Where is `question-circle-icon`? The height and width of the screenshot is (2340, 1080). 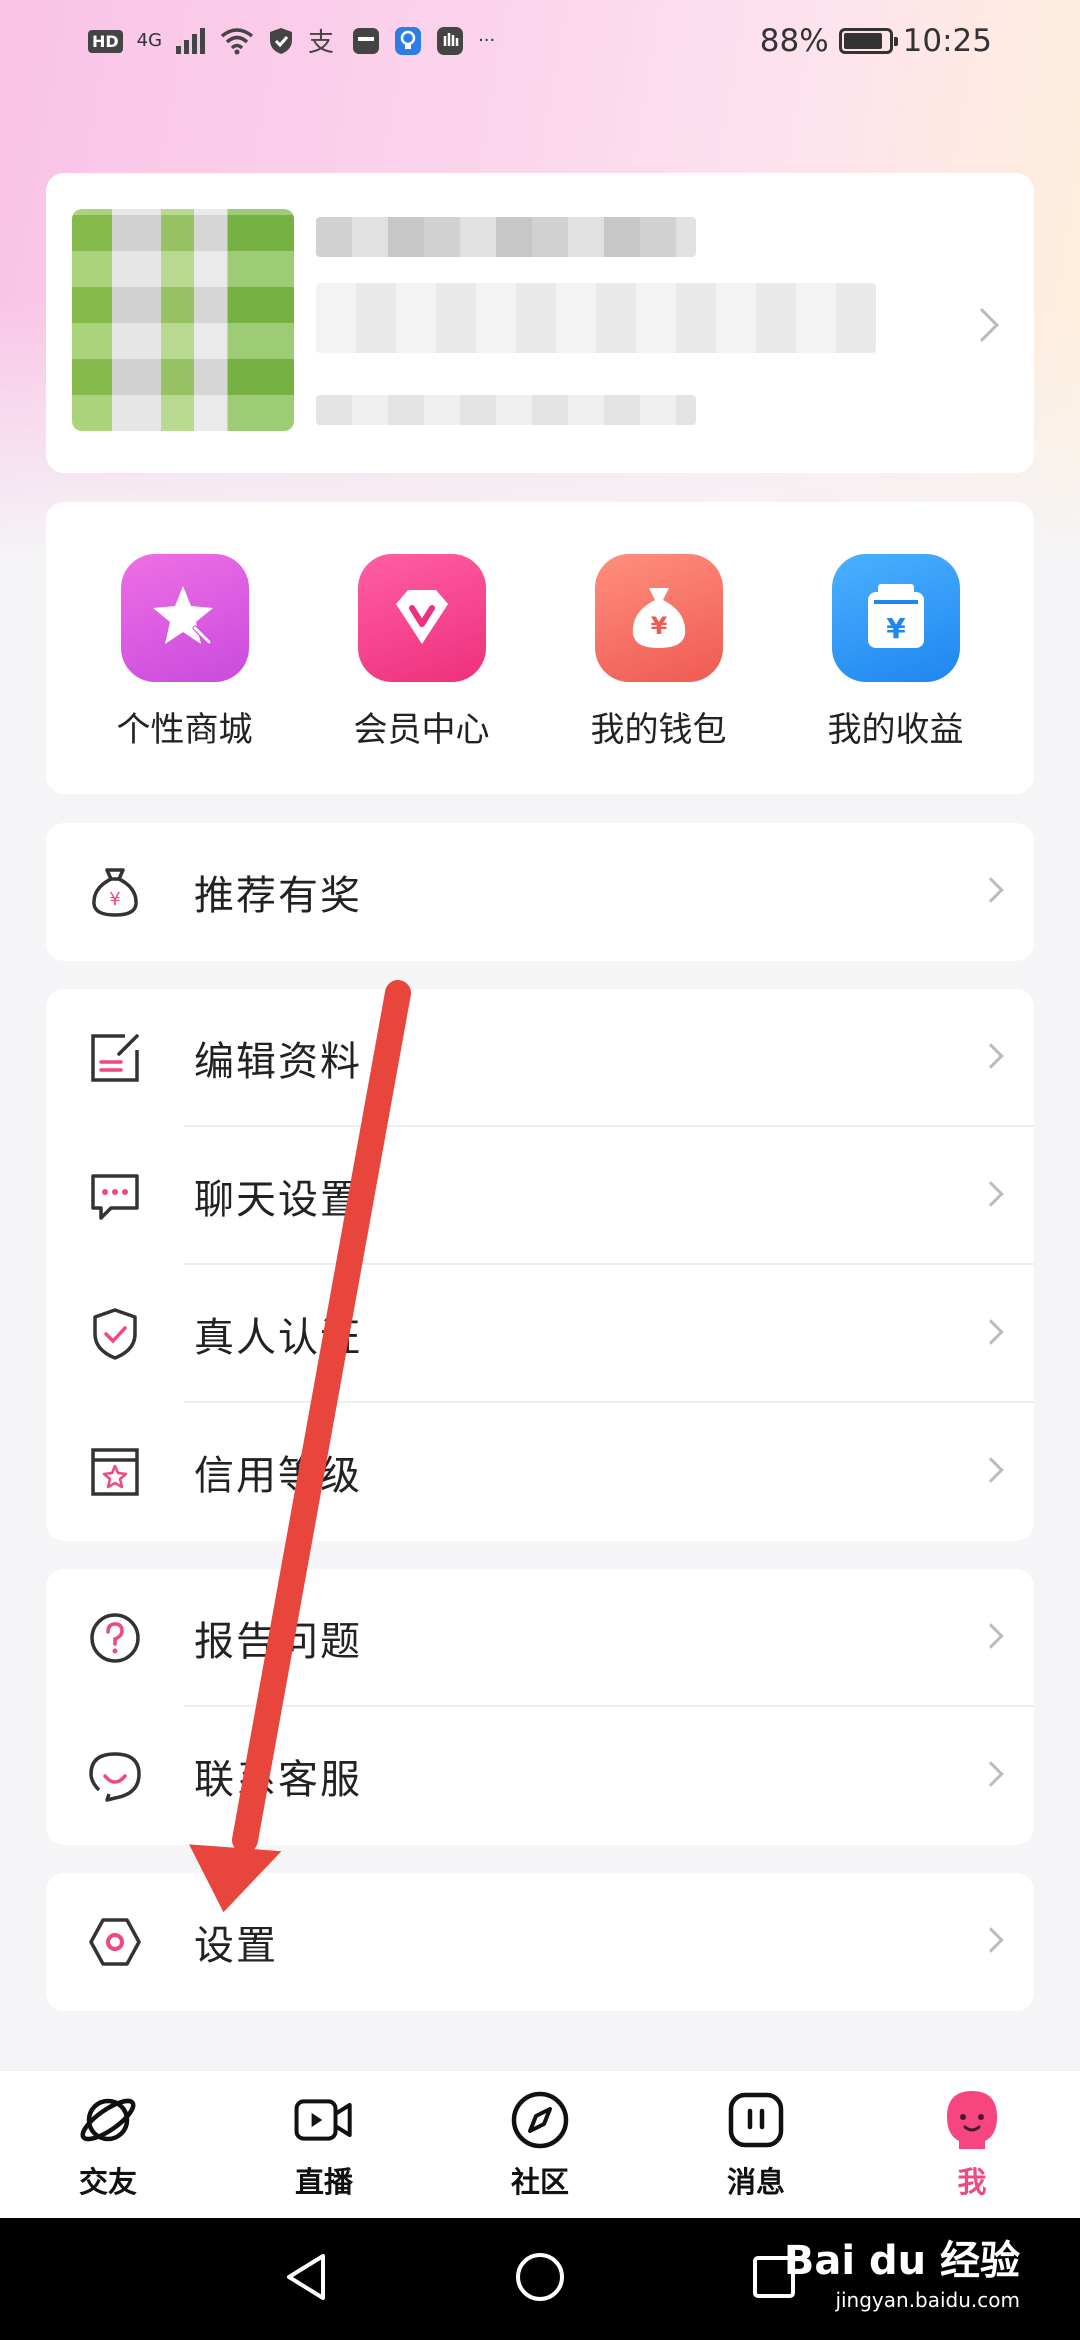
question-circle-icon is located at coordinates (115, 1638).